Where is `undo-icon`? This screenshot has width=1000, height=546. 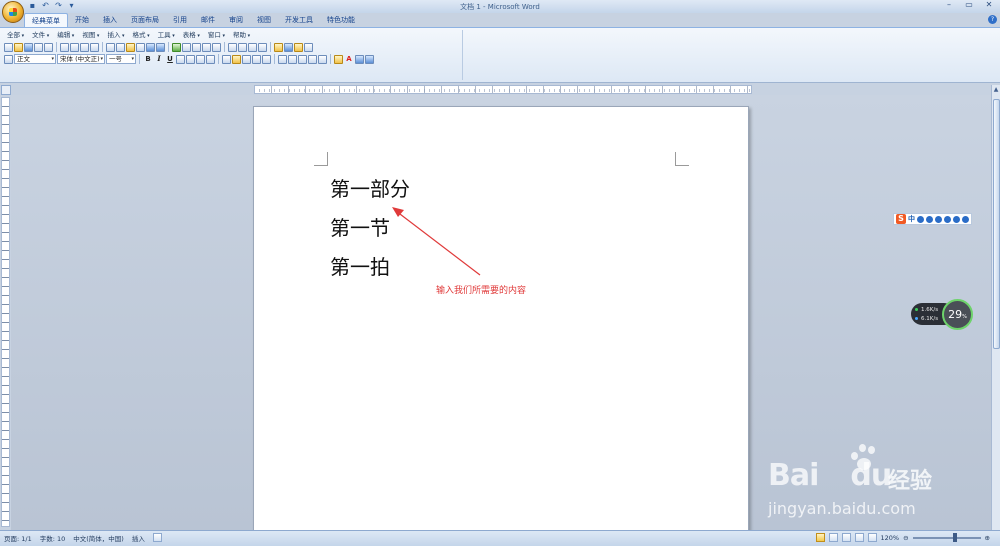
undo-icon is located at coordinates (150, 47).